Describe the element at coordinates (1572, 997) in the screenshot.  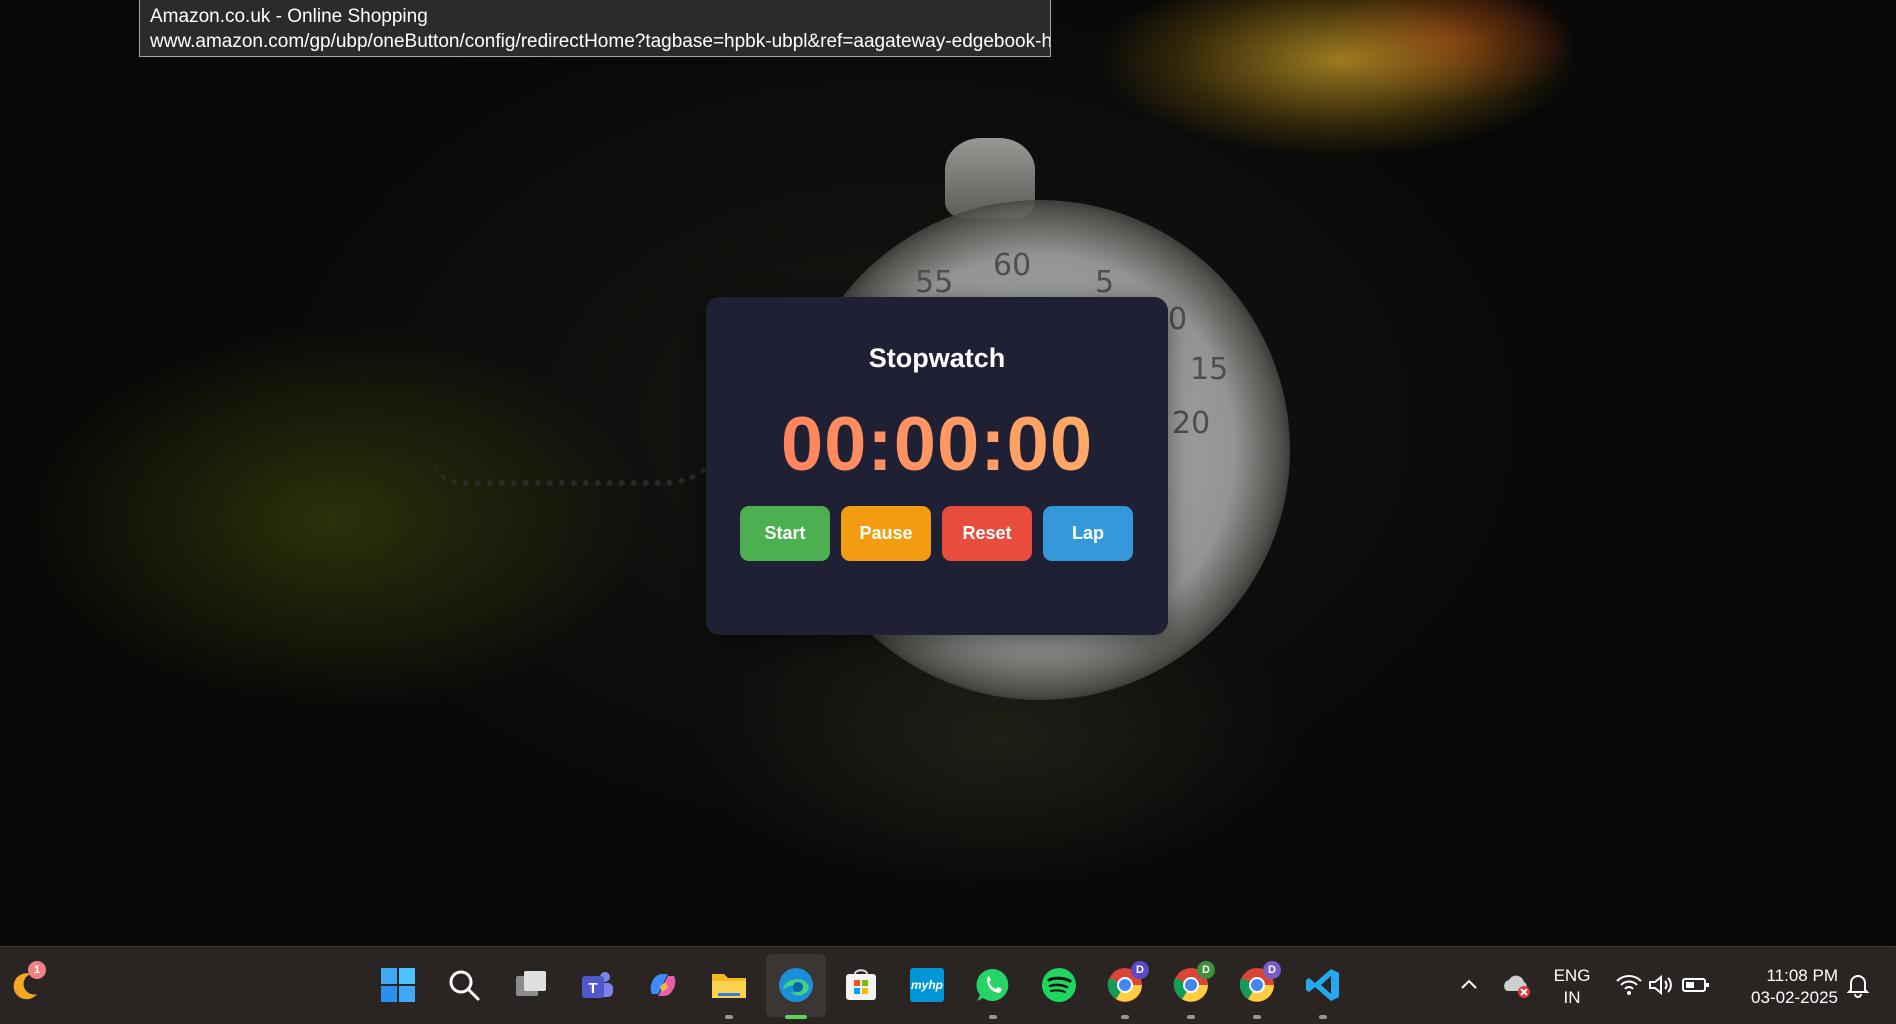
I see `region-code: IN` at that location.